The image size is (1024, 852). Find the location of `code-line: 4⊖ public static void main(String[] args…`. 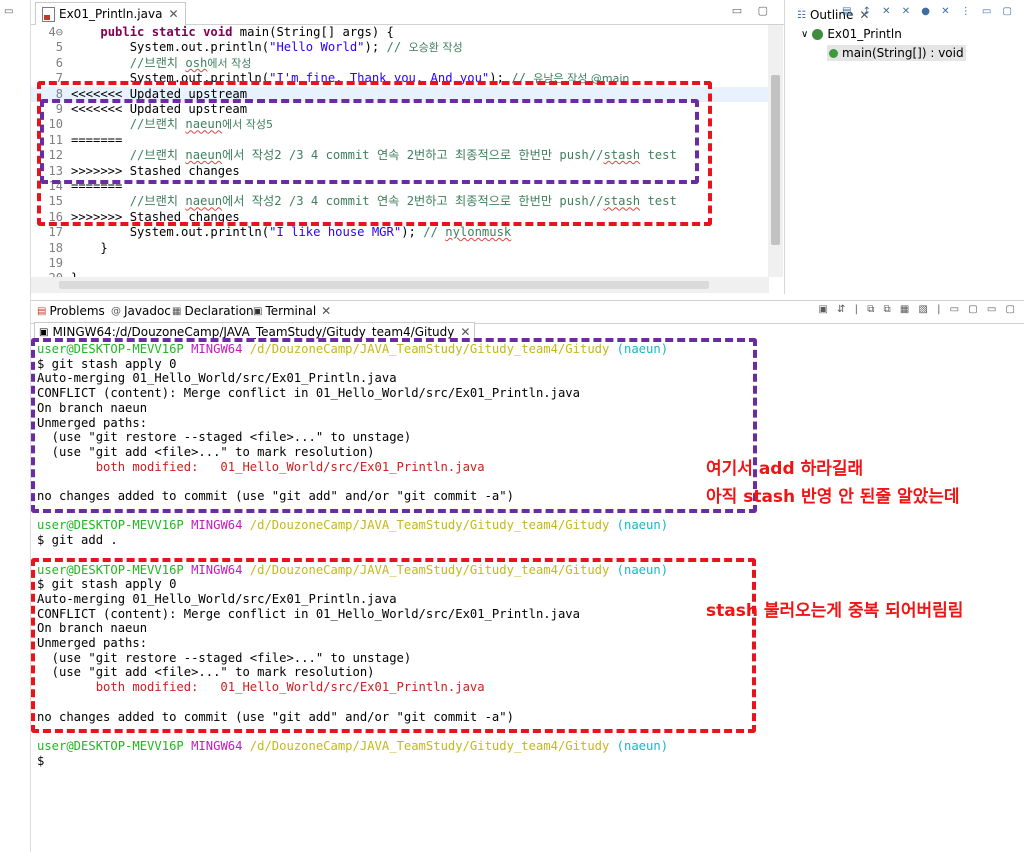

code-line: 4⊖ public static void main(String[] args… is located at coordinates (400, 32).